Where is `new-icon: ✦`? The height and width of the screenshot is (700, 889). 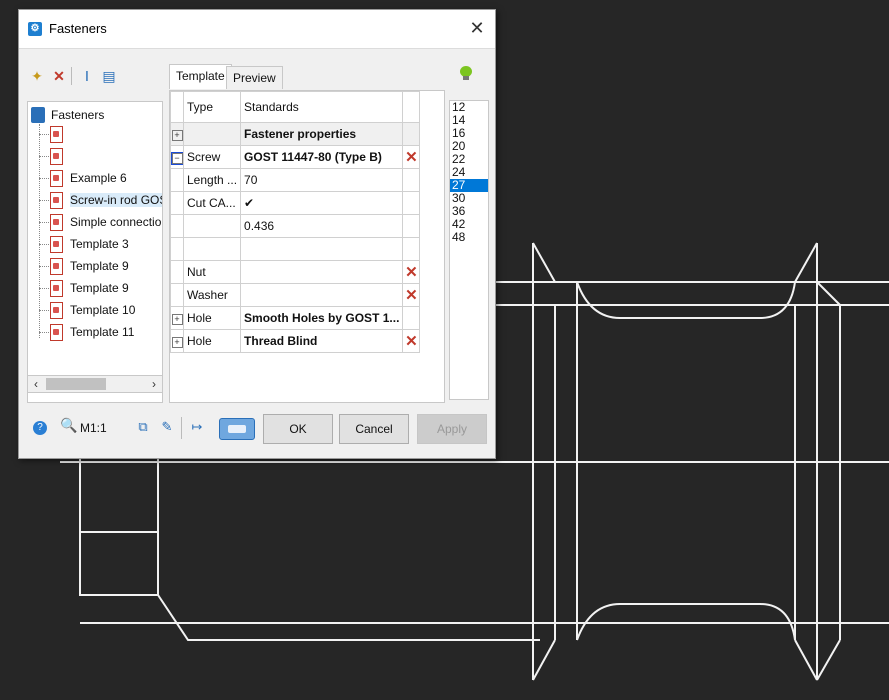
new-icon: ✦ is located at coordinates (37, 76).